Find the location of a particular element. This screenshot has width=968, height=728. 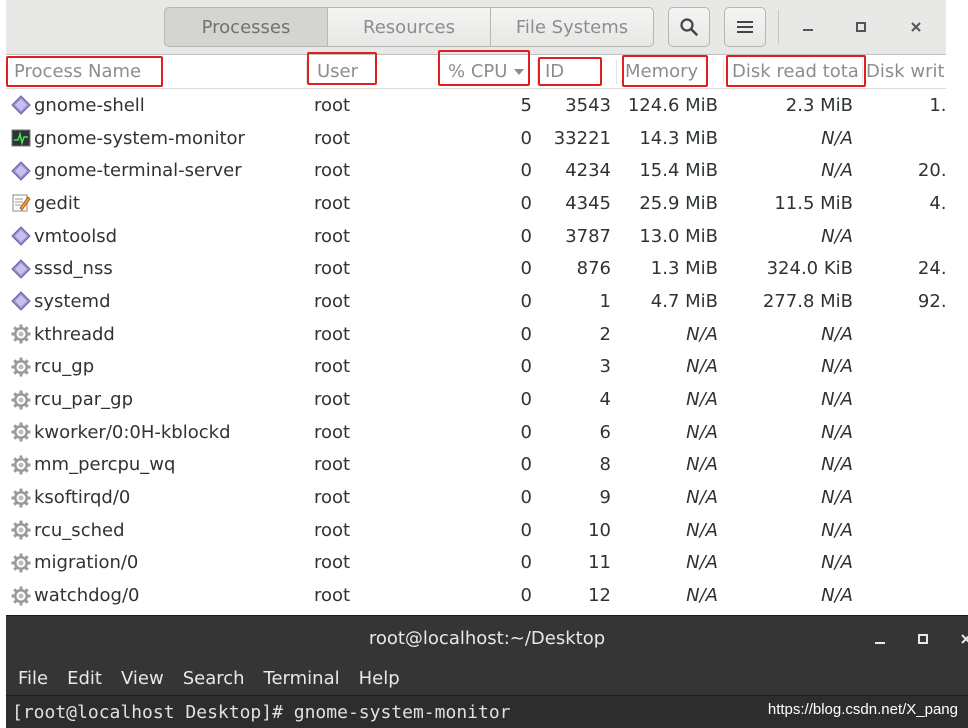

menu-button is located at coordinates (745, 27).